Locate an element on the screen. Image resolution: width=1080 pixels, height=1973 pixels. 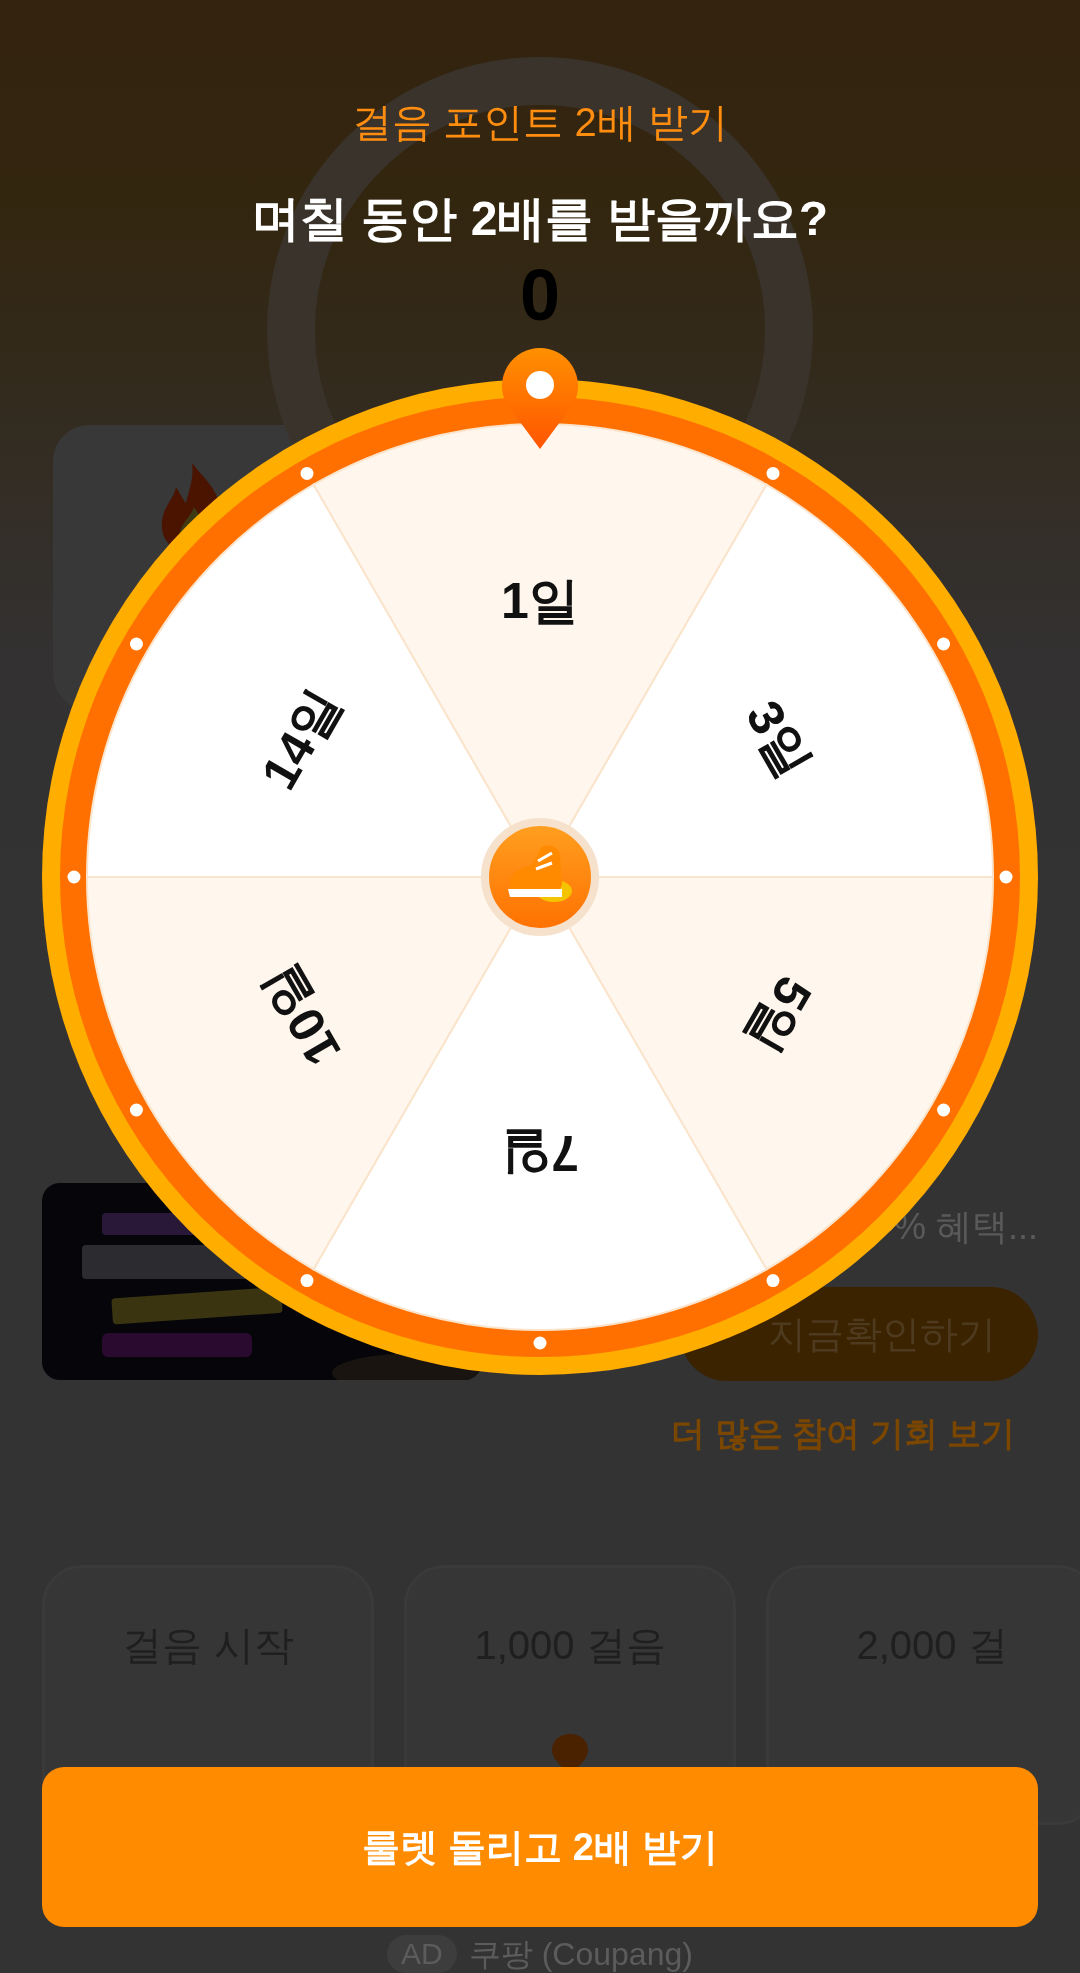
sneaker-icon is located at coordinates (540, 873).